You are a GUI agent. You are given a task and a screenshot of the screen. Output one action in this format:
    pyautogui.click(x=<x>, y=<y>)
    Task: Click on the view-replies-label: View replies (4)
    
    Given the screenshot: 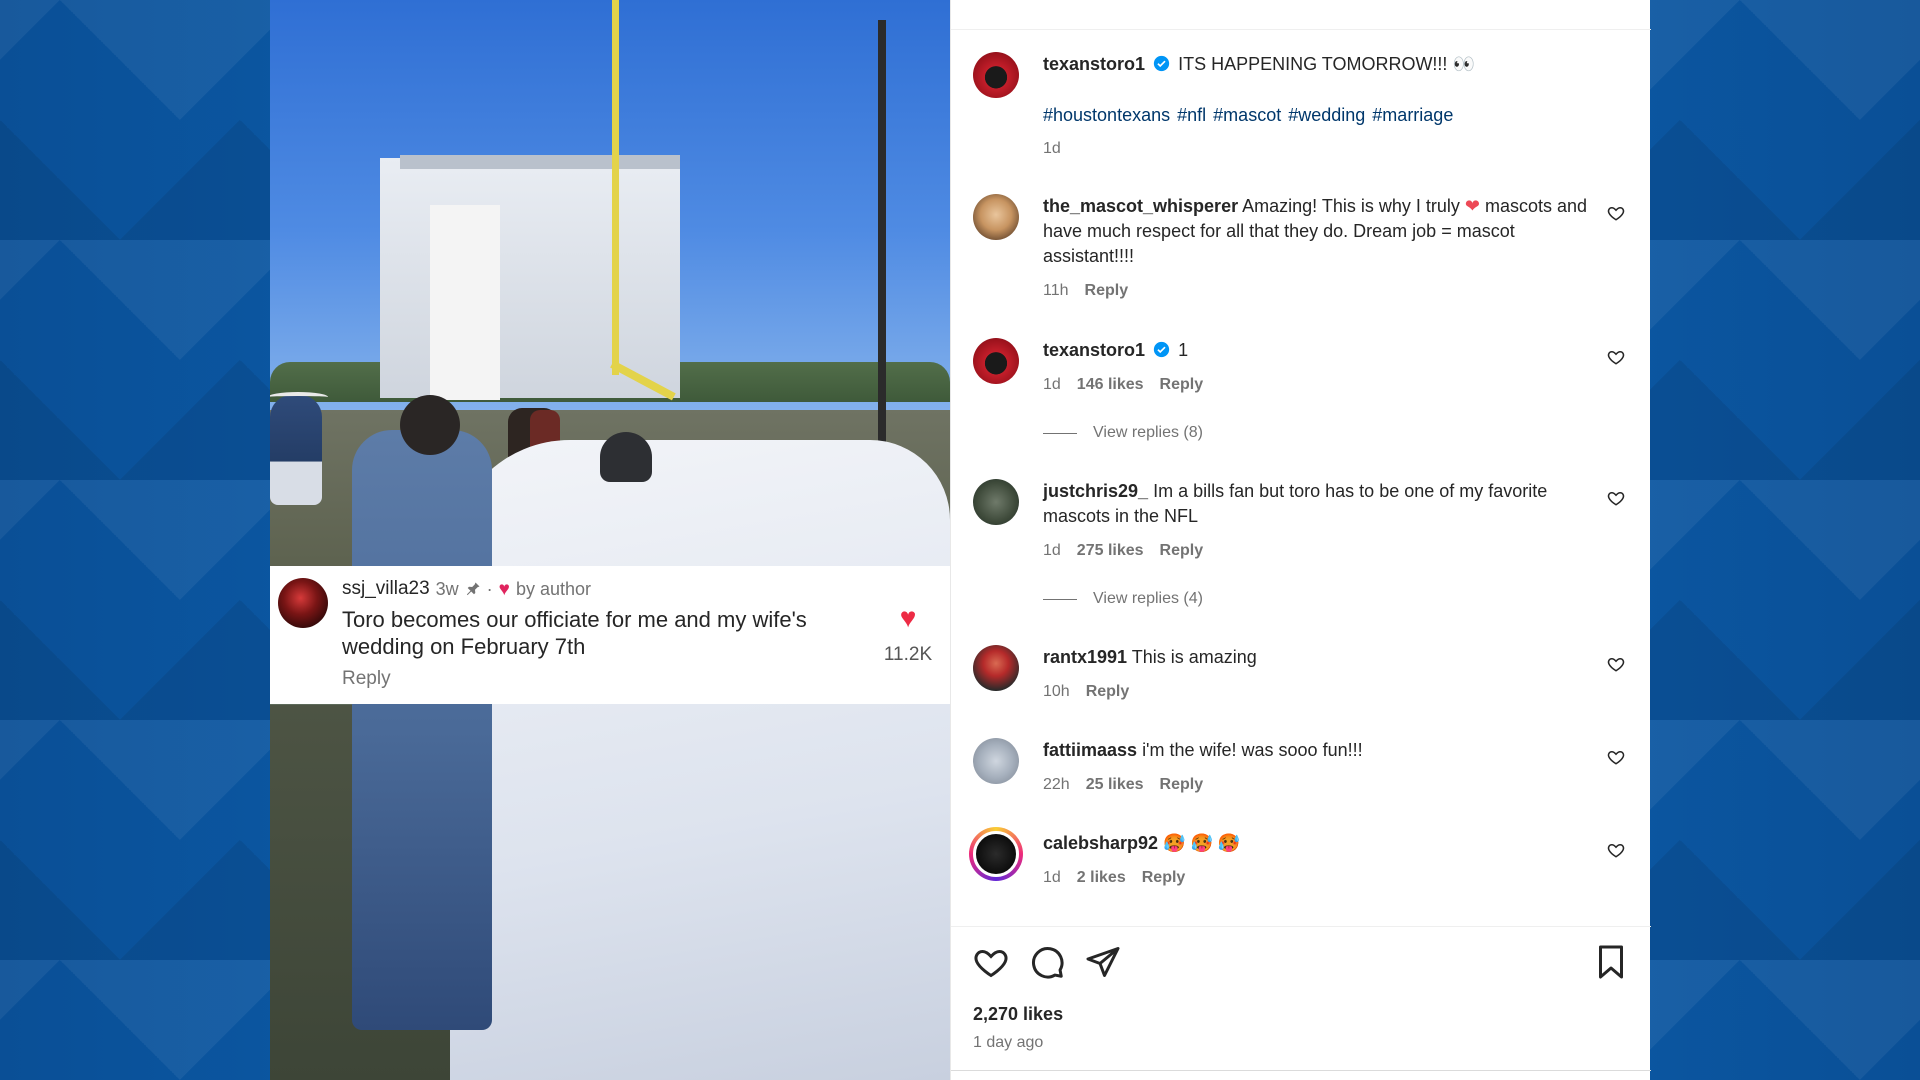 What is the action you would take?
    pyautogui.click(x=1148, y=598)
    